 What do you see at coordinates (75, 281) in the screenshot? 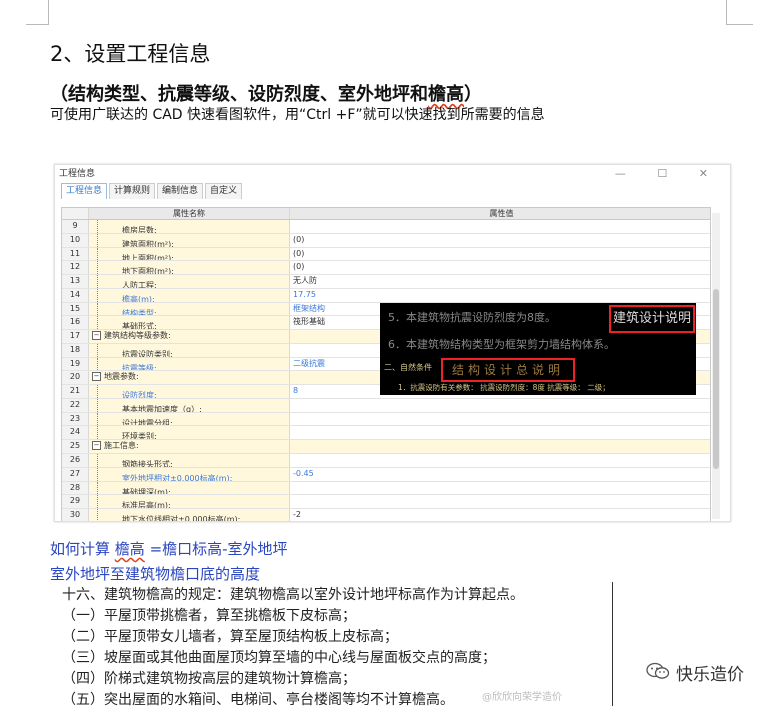
I see `row-number: 13` at bounding box center [75, 281].